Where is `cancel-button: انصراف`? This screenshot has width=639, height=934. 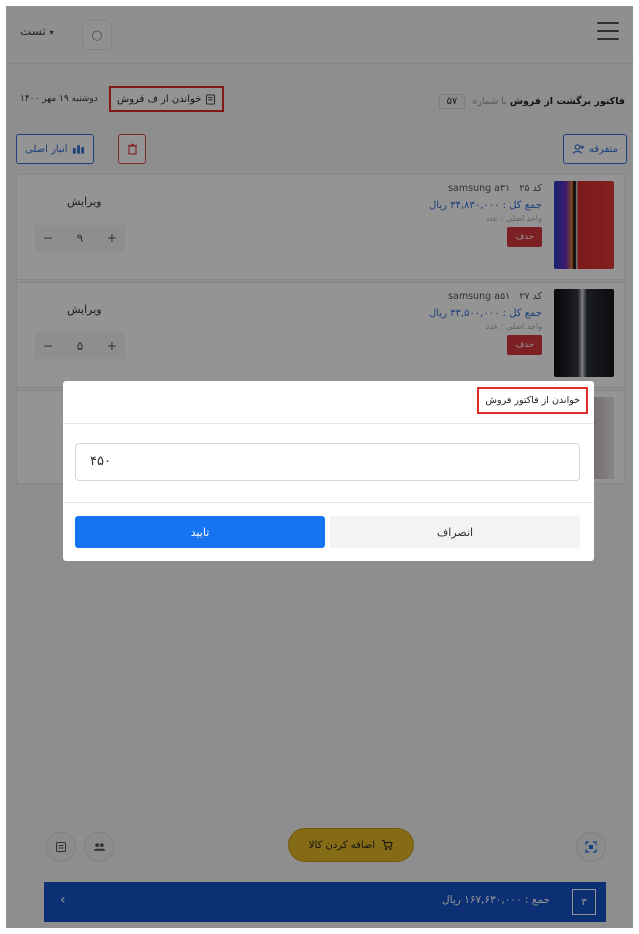 cancel-button: انصراف is located at coordinates (455, 532).